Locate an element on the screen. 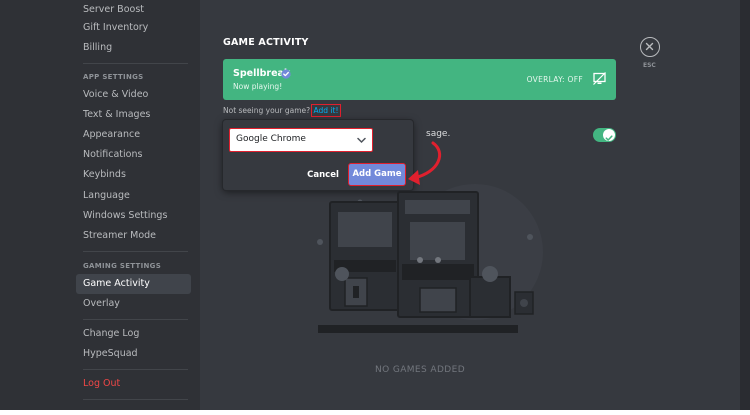  toggle-knob is located at coordinates (609, 135).